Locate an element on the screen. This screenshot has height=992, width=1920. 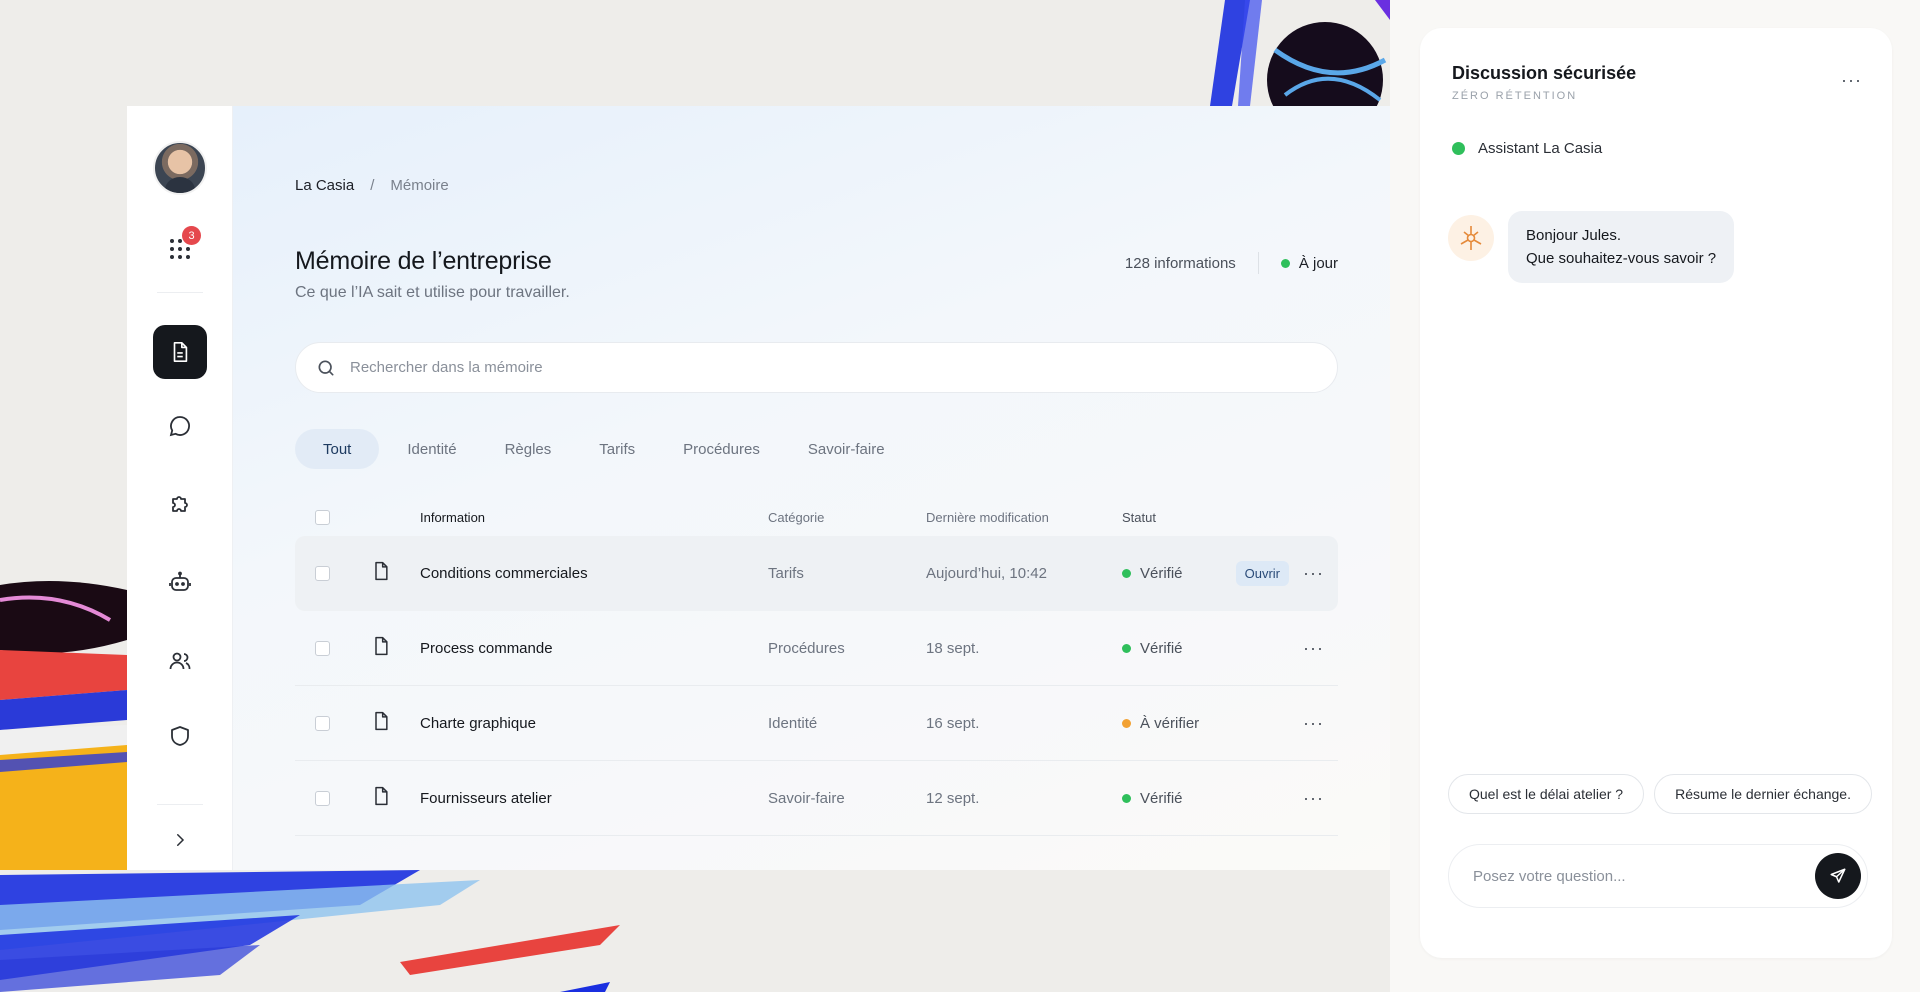
row-status: À vérifier is located at coordinates (1170, 723).